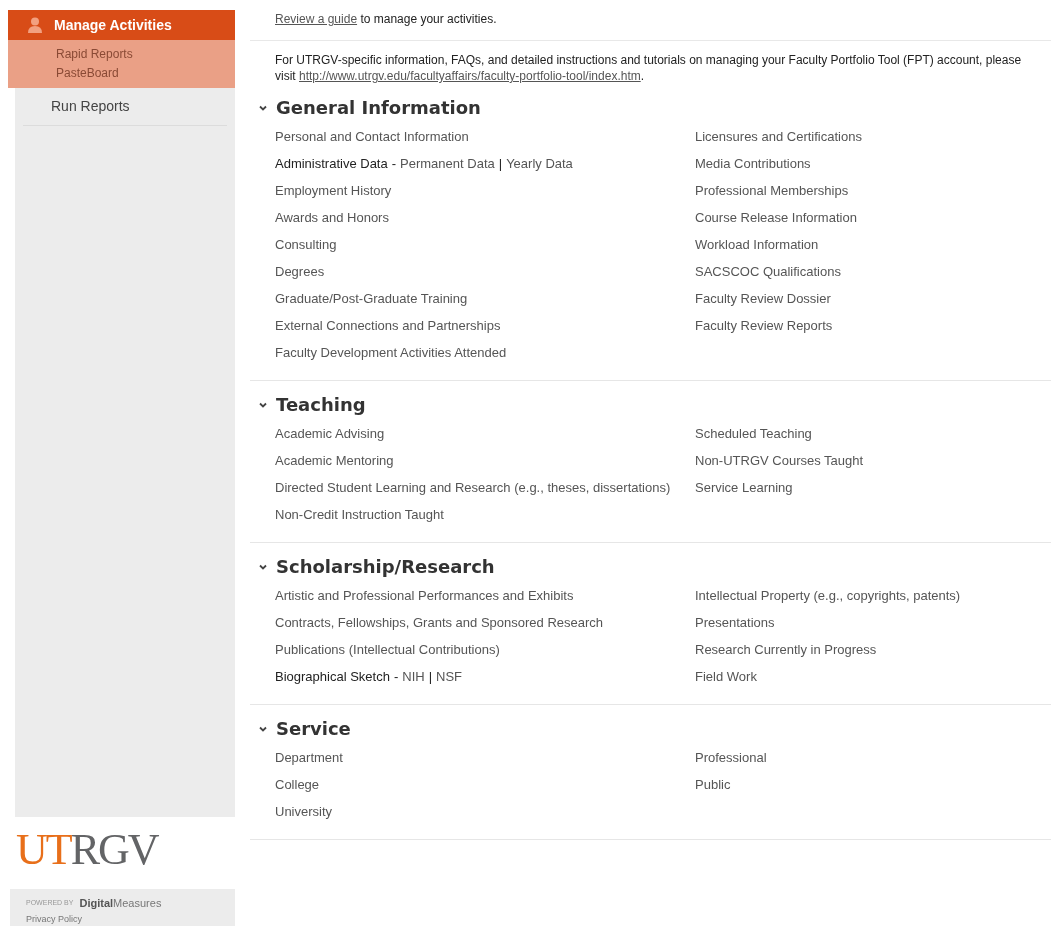 The height and width of the screenshot is (926, 1051). What do you see at coordinates (744, 487) in the screenshot?
I see `activity-link: Service Learning` at bounding box center [744, 487].